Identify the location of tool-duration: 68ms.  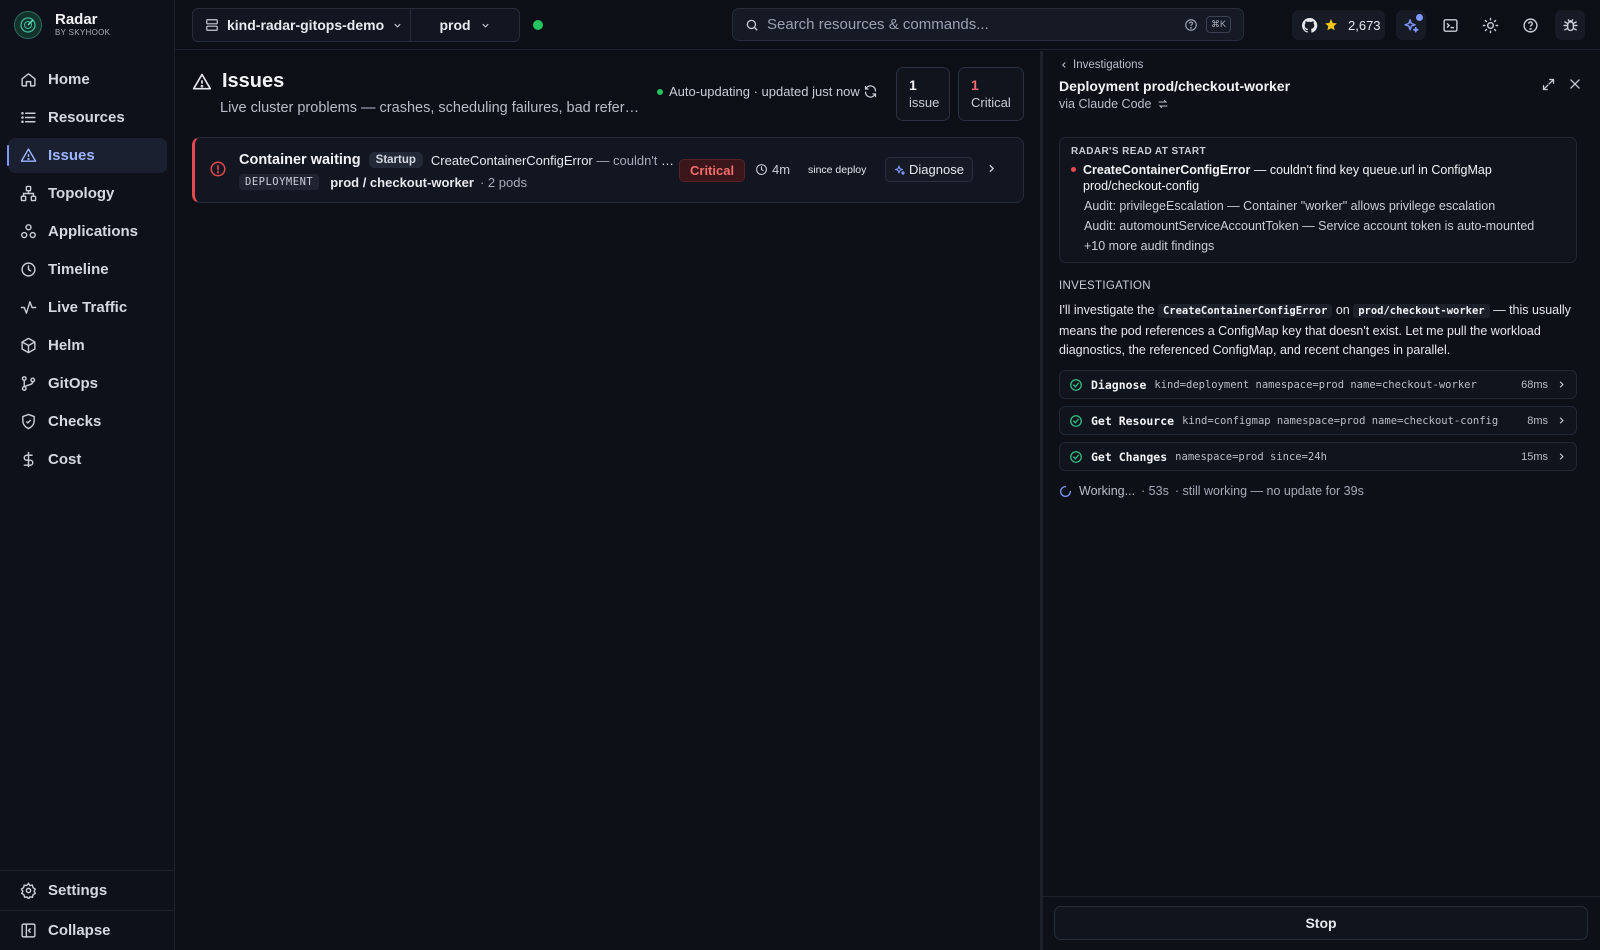
(1534, 384).